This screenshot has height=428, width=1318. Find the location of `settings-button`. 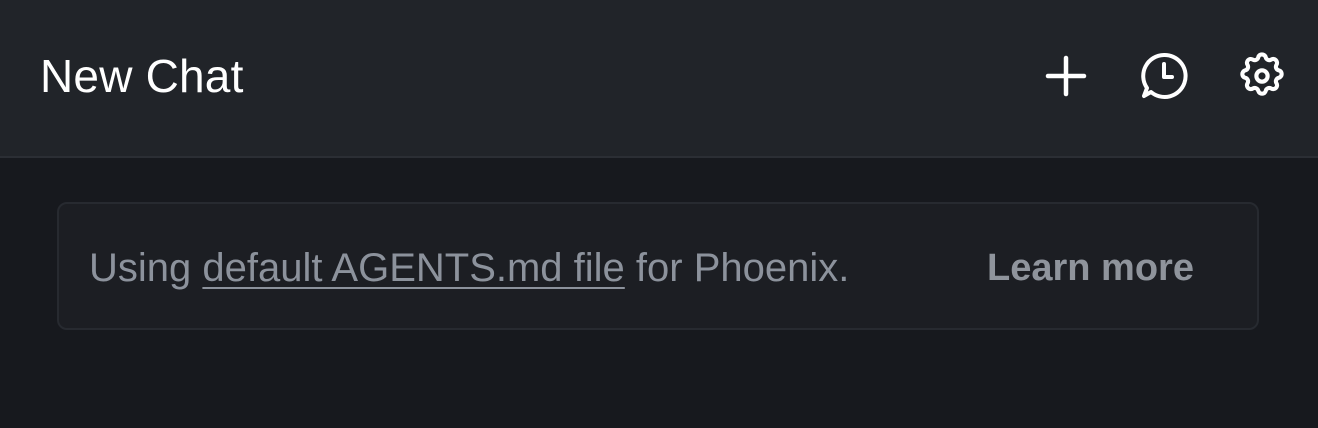

settings-button is located at coordinates (1262, 76).